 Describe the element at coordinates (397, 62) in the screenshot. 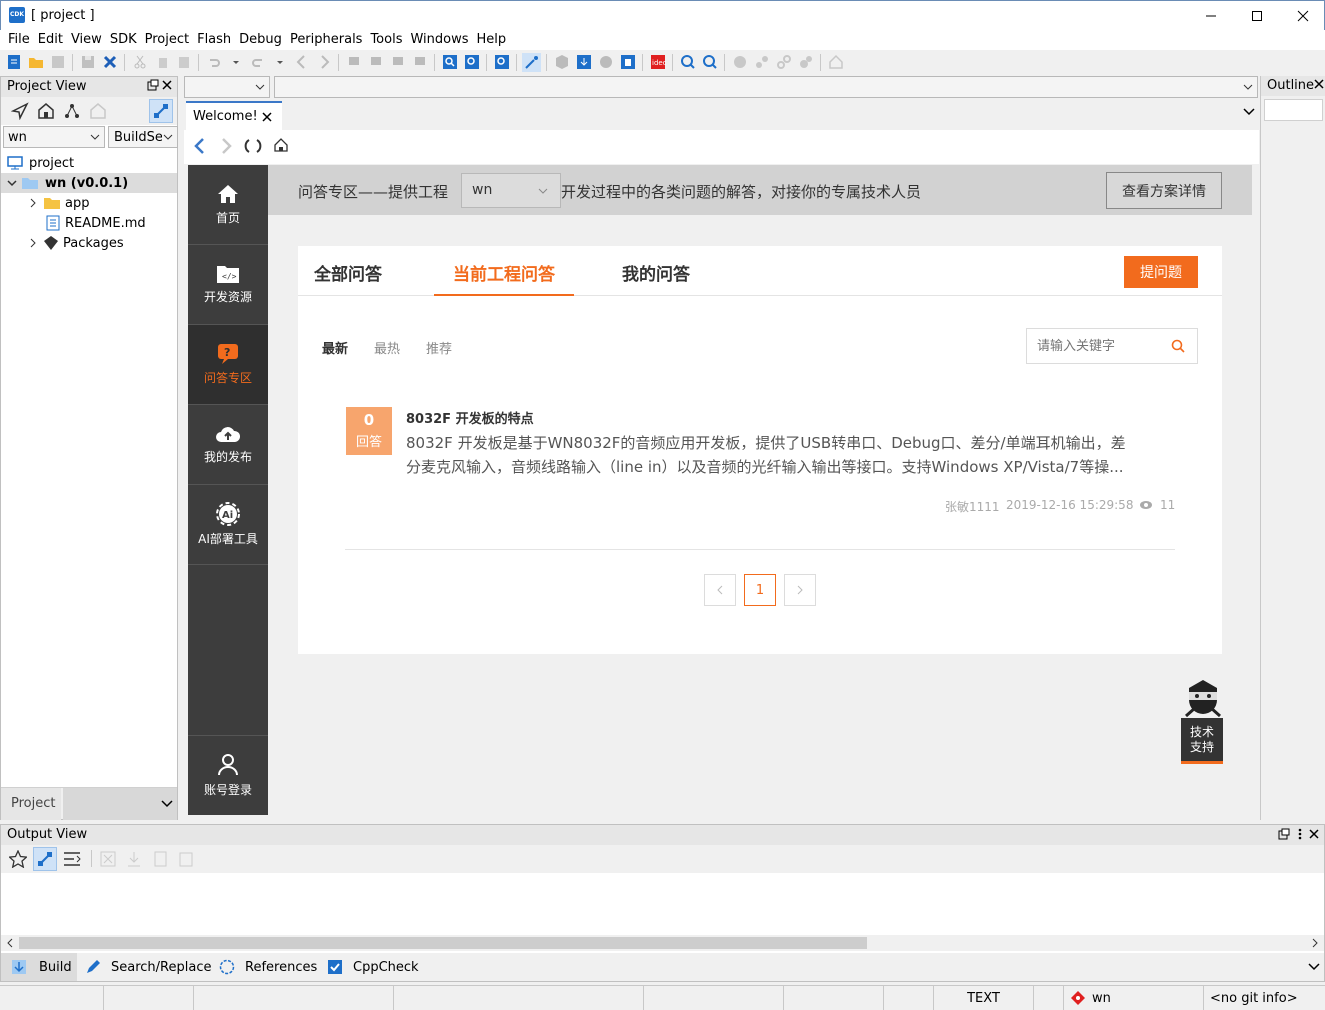

I see `bookmark-next-icon` at that location.